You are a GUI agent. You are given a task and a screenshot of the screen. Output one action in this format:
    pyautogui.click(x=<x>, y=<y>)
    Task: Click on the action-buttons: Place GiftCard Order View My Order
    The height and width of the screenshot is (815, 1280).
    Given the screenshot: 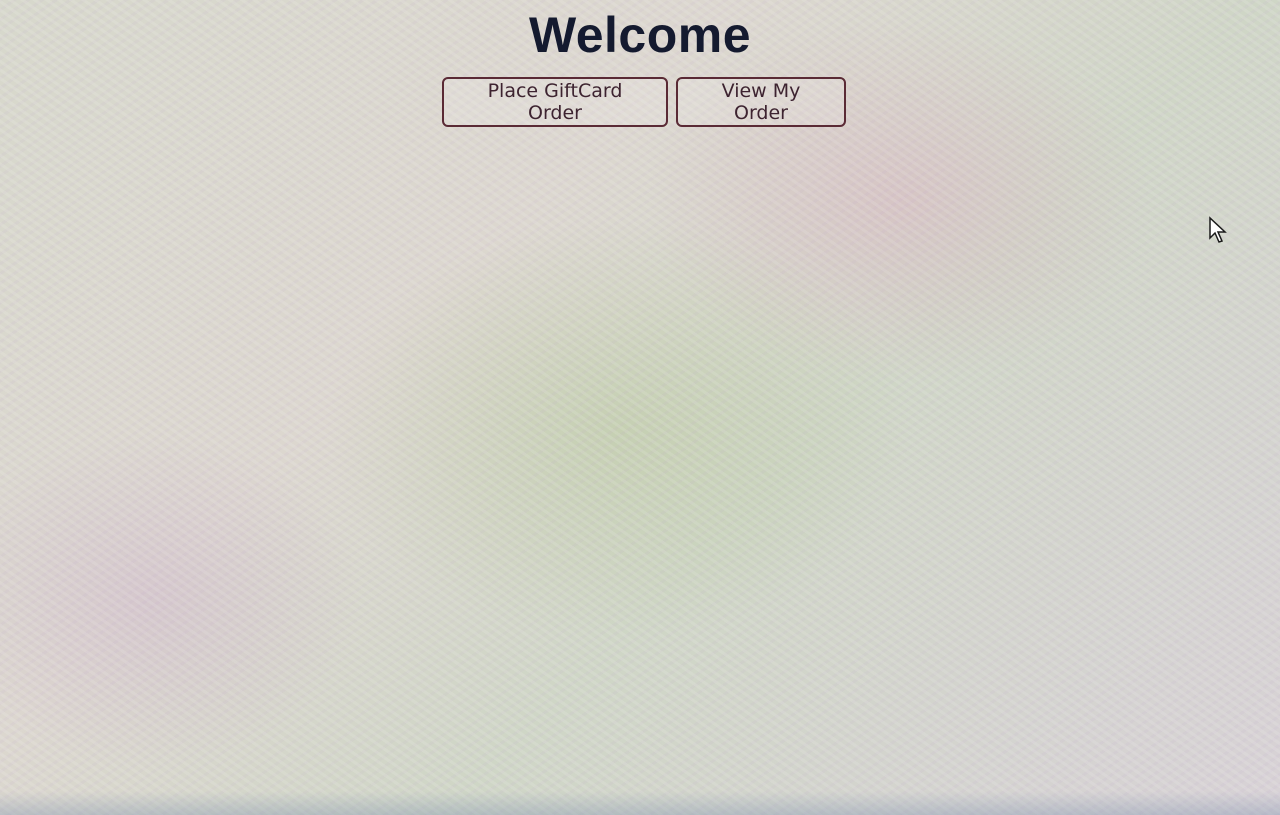 What is the action you would take?
    pyautogui.click(x=640, y=102)
    